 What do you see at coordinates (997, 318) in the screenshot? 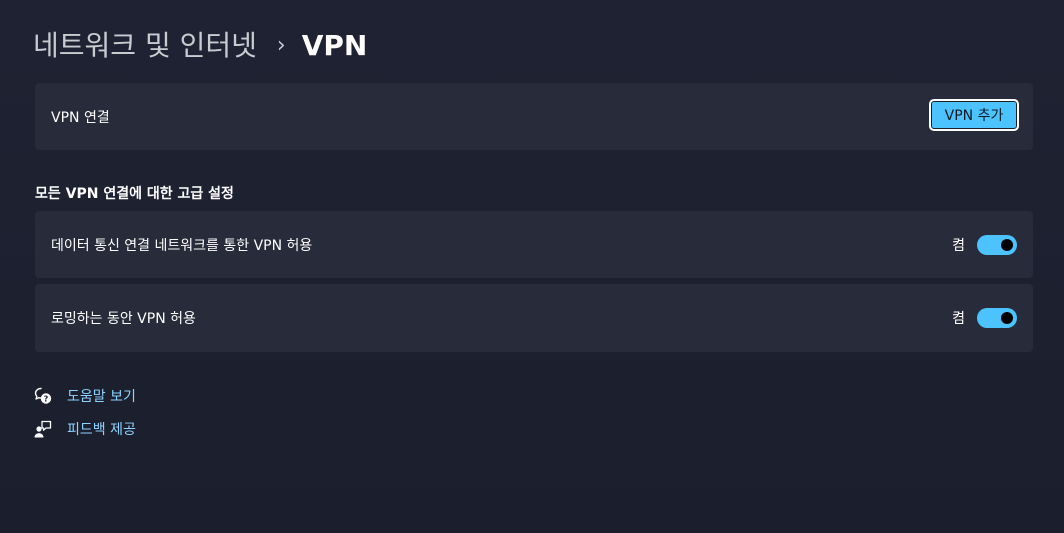
I see `roaming-vpn-toggle` at bounding box center [997, 318].